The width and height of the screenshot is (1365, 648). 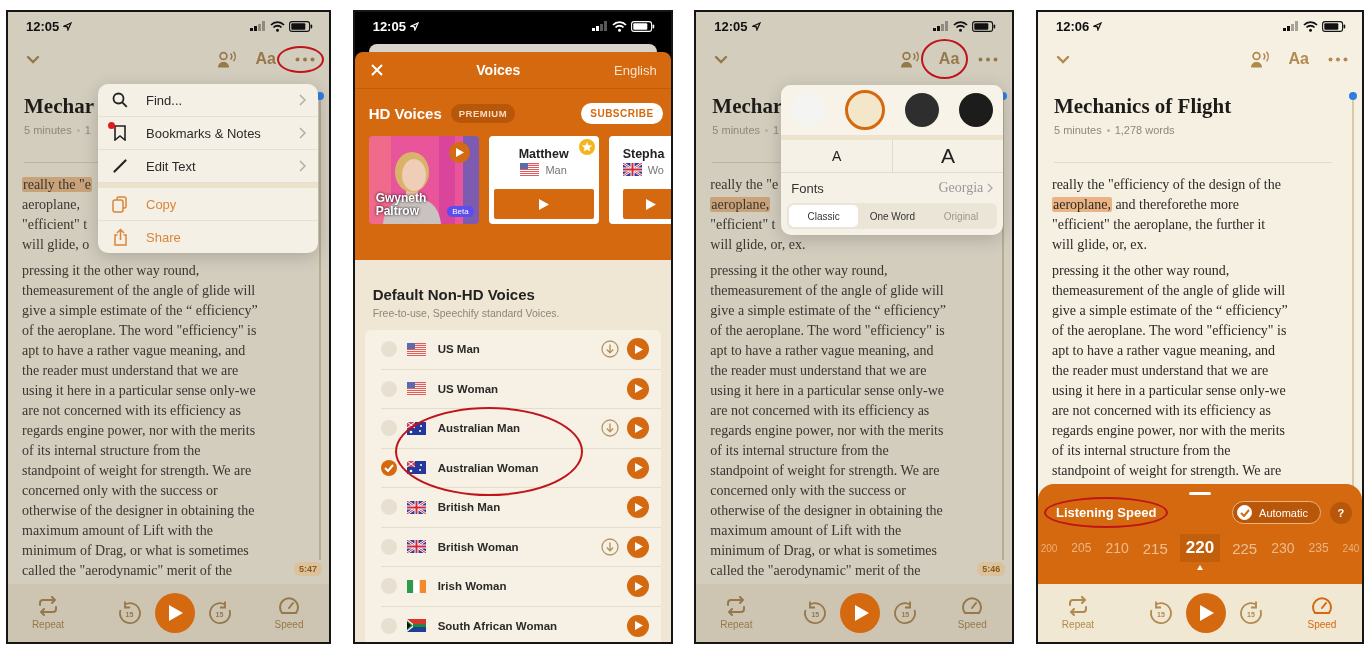 I want to click on mode-tab: Classic, so click(x=823, y=216).